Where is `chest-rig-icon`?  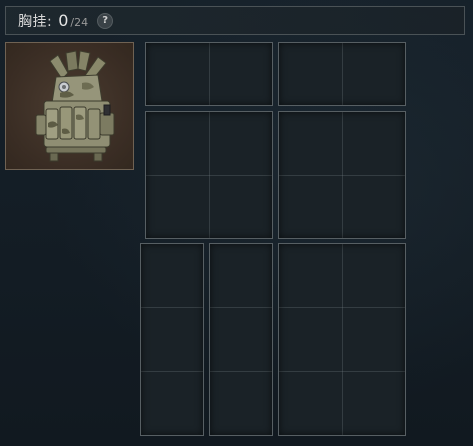
chest-rig-icon is located at coordinates (75, 106).